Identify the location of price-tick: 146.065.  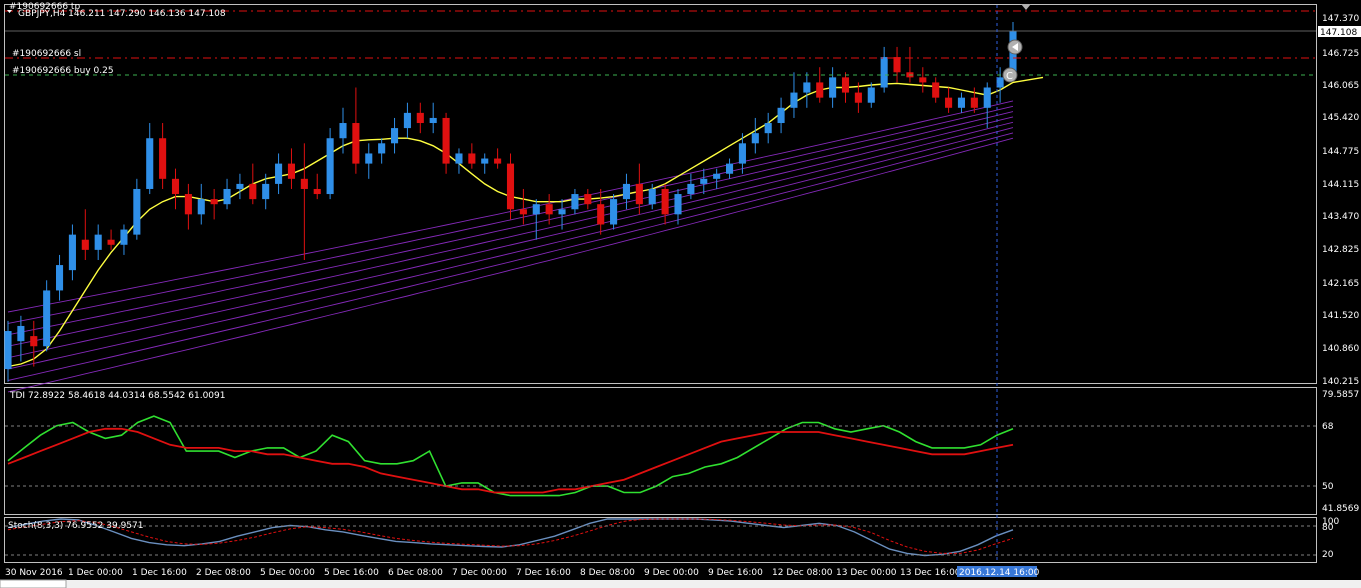
(1340, 86).